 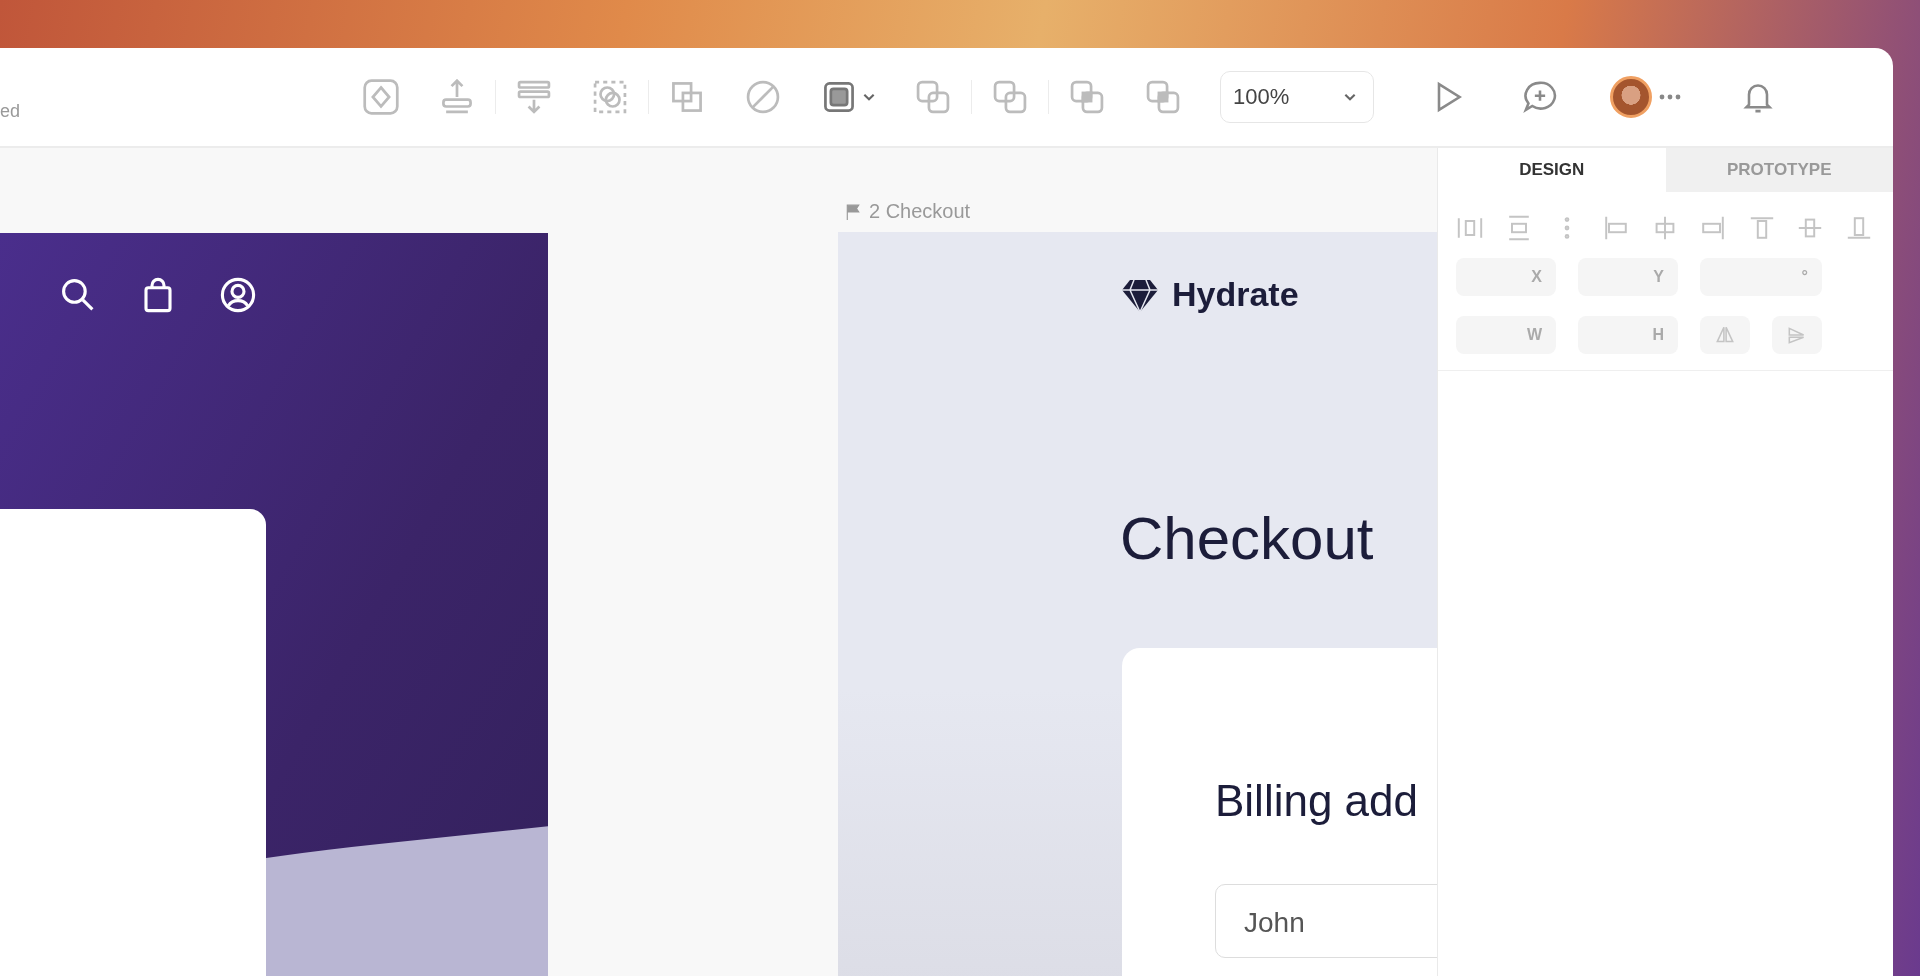 What do you see at coordinates (763, 97) in the screenshot?
I see `slash-circle-icon` at bounding box center [763, 97].